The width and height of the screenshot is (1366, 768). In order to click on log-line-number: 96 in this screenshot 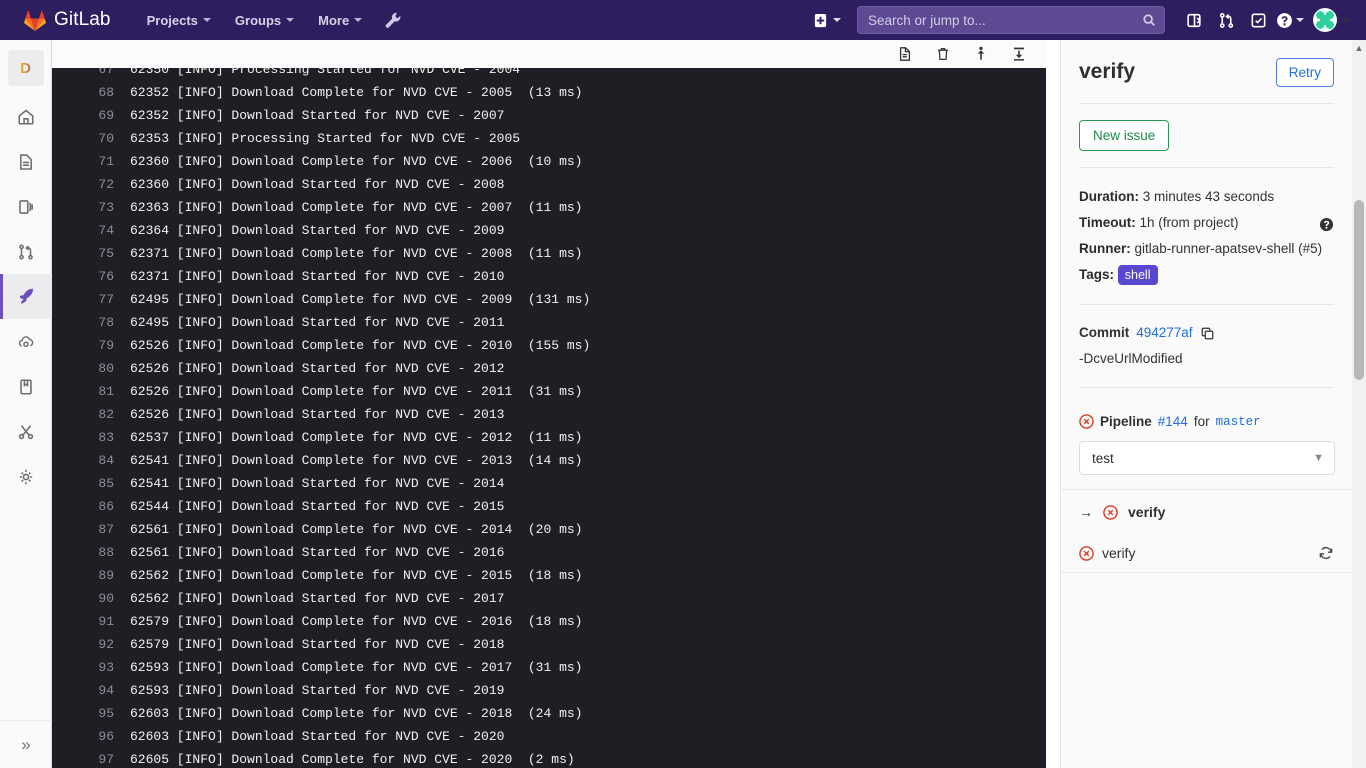, I will do `click(91, 736)`.